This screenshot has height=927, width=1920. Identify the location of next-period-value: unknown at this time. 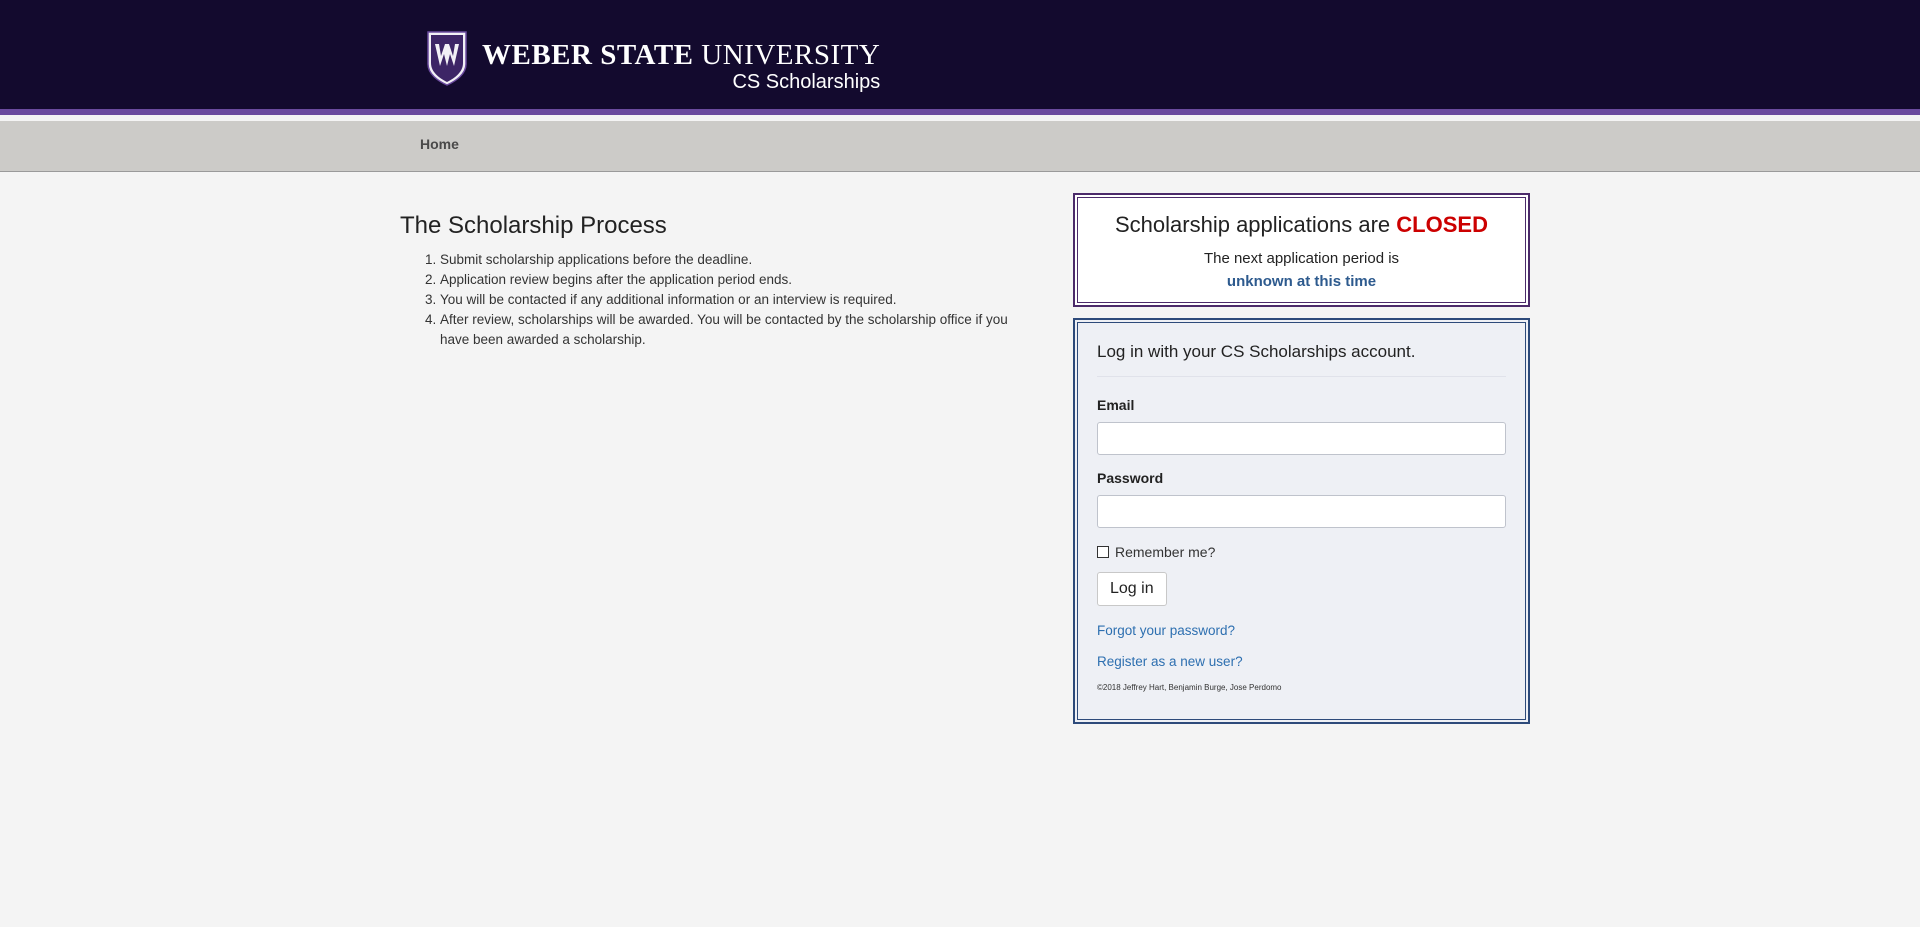
(1301, 281).